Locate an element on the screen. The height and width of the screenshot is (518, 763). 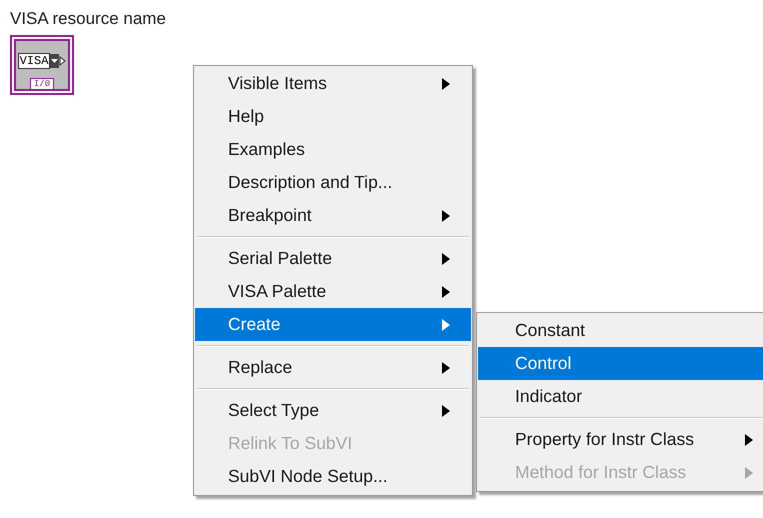
menu-item: Create is located at coordinates (333, 324).